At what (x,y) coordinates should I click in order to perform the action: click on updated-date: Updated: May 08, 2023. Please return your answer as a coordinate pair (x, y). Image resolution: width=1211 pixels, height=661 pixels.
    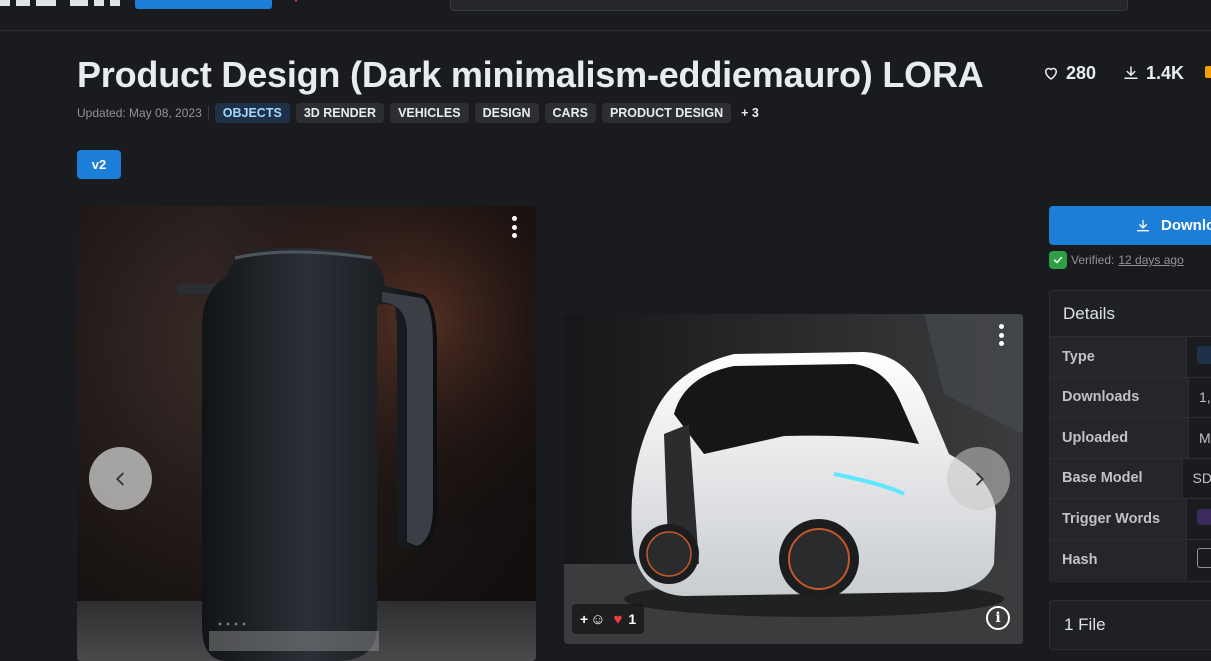
    Looking at the image, I should click on (143, 113).